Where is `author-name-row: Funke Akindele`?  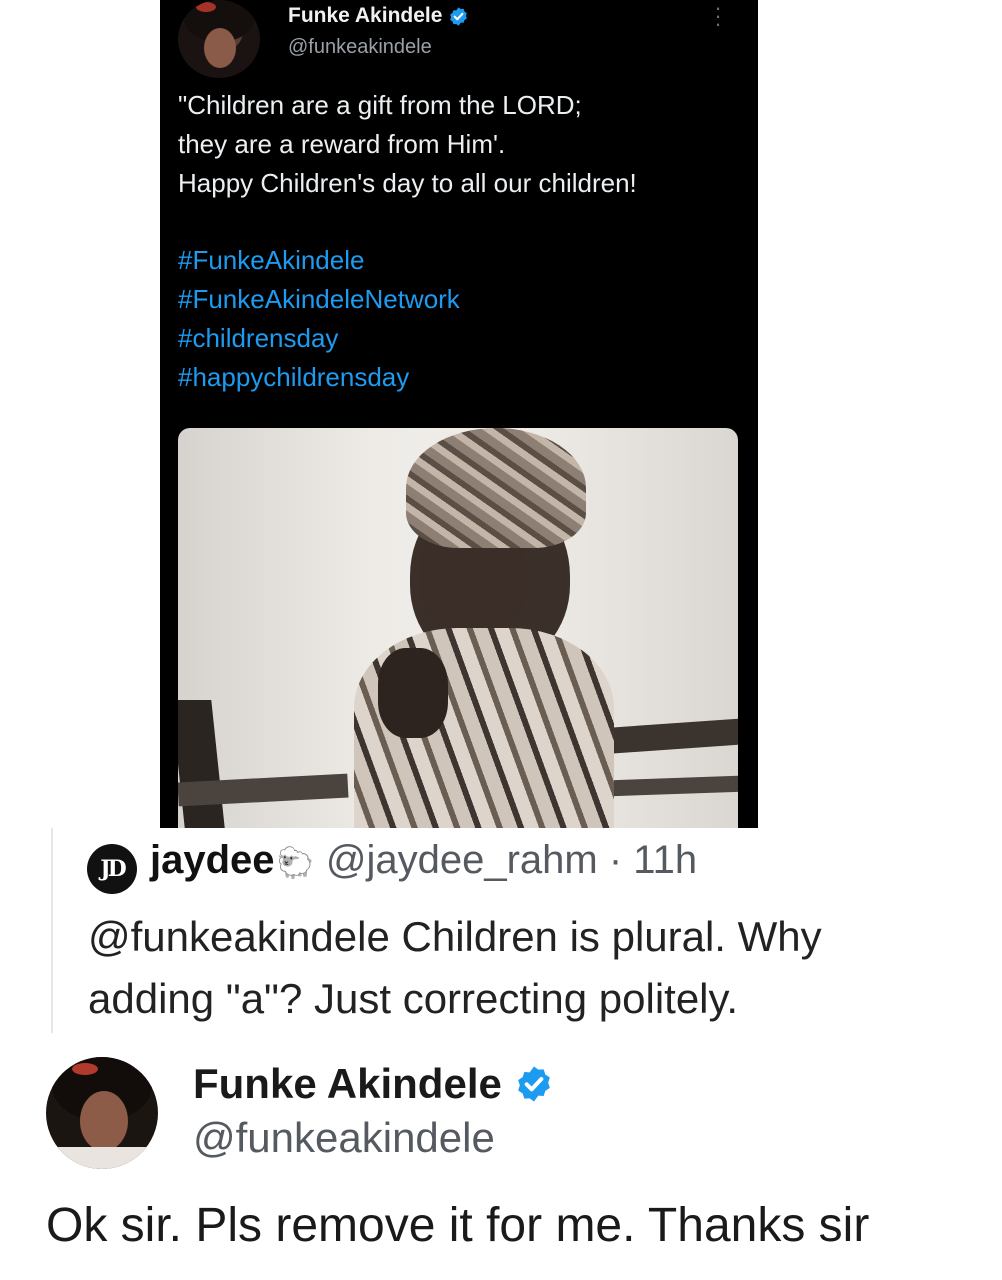 author-name-row: Funke Akindele is located at coordinates (378, 16).